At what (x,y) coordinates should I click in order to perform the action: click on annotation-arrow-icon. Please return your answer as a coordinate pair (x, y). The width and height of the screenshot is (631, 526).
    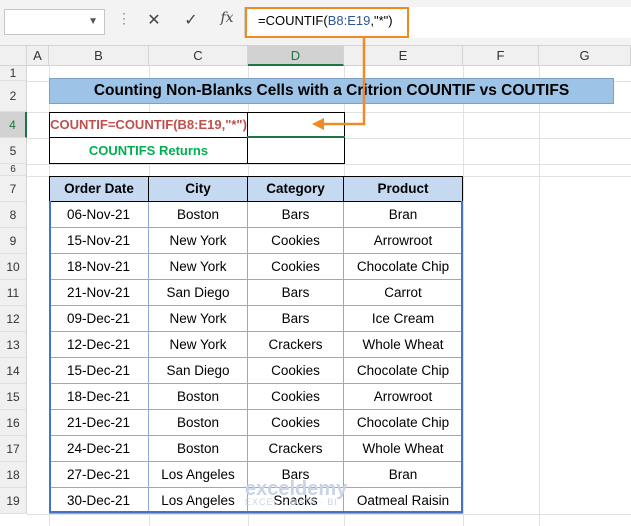
    Looking at the image, I should click on (339, 84).